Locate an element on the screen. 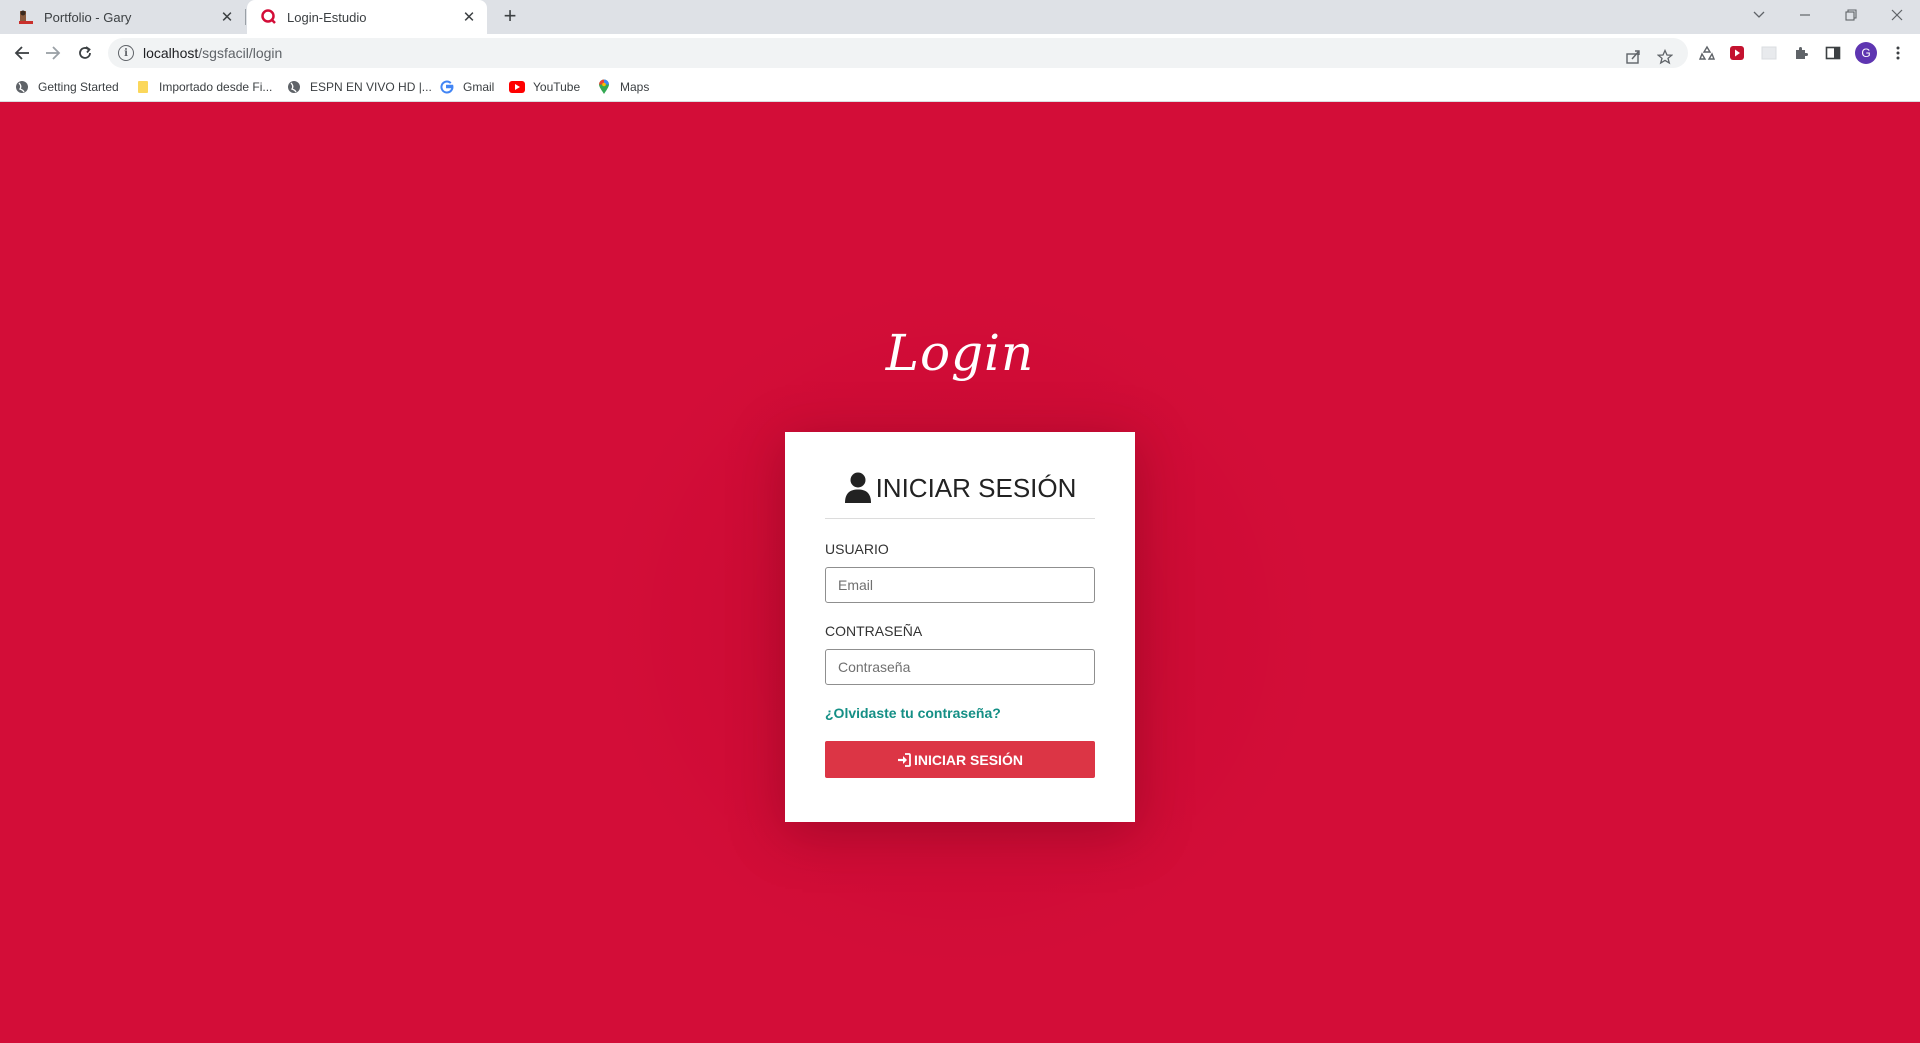  email-field is located at coordinates (960, 585).